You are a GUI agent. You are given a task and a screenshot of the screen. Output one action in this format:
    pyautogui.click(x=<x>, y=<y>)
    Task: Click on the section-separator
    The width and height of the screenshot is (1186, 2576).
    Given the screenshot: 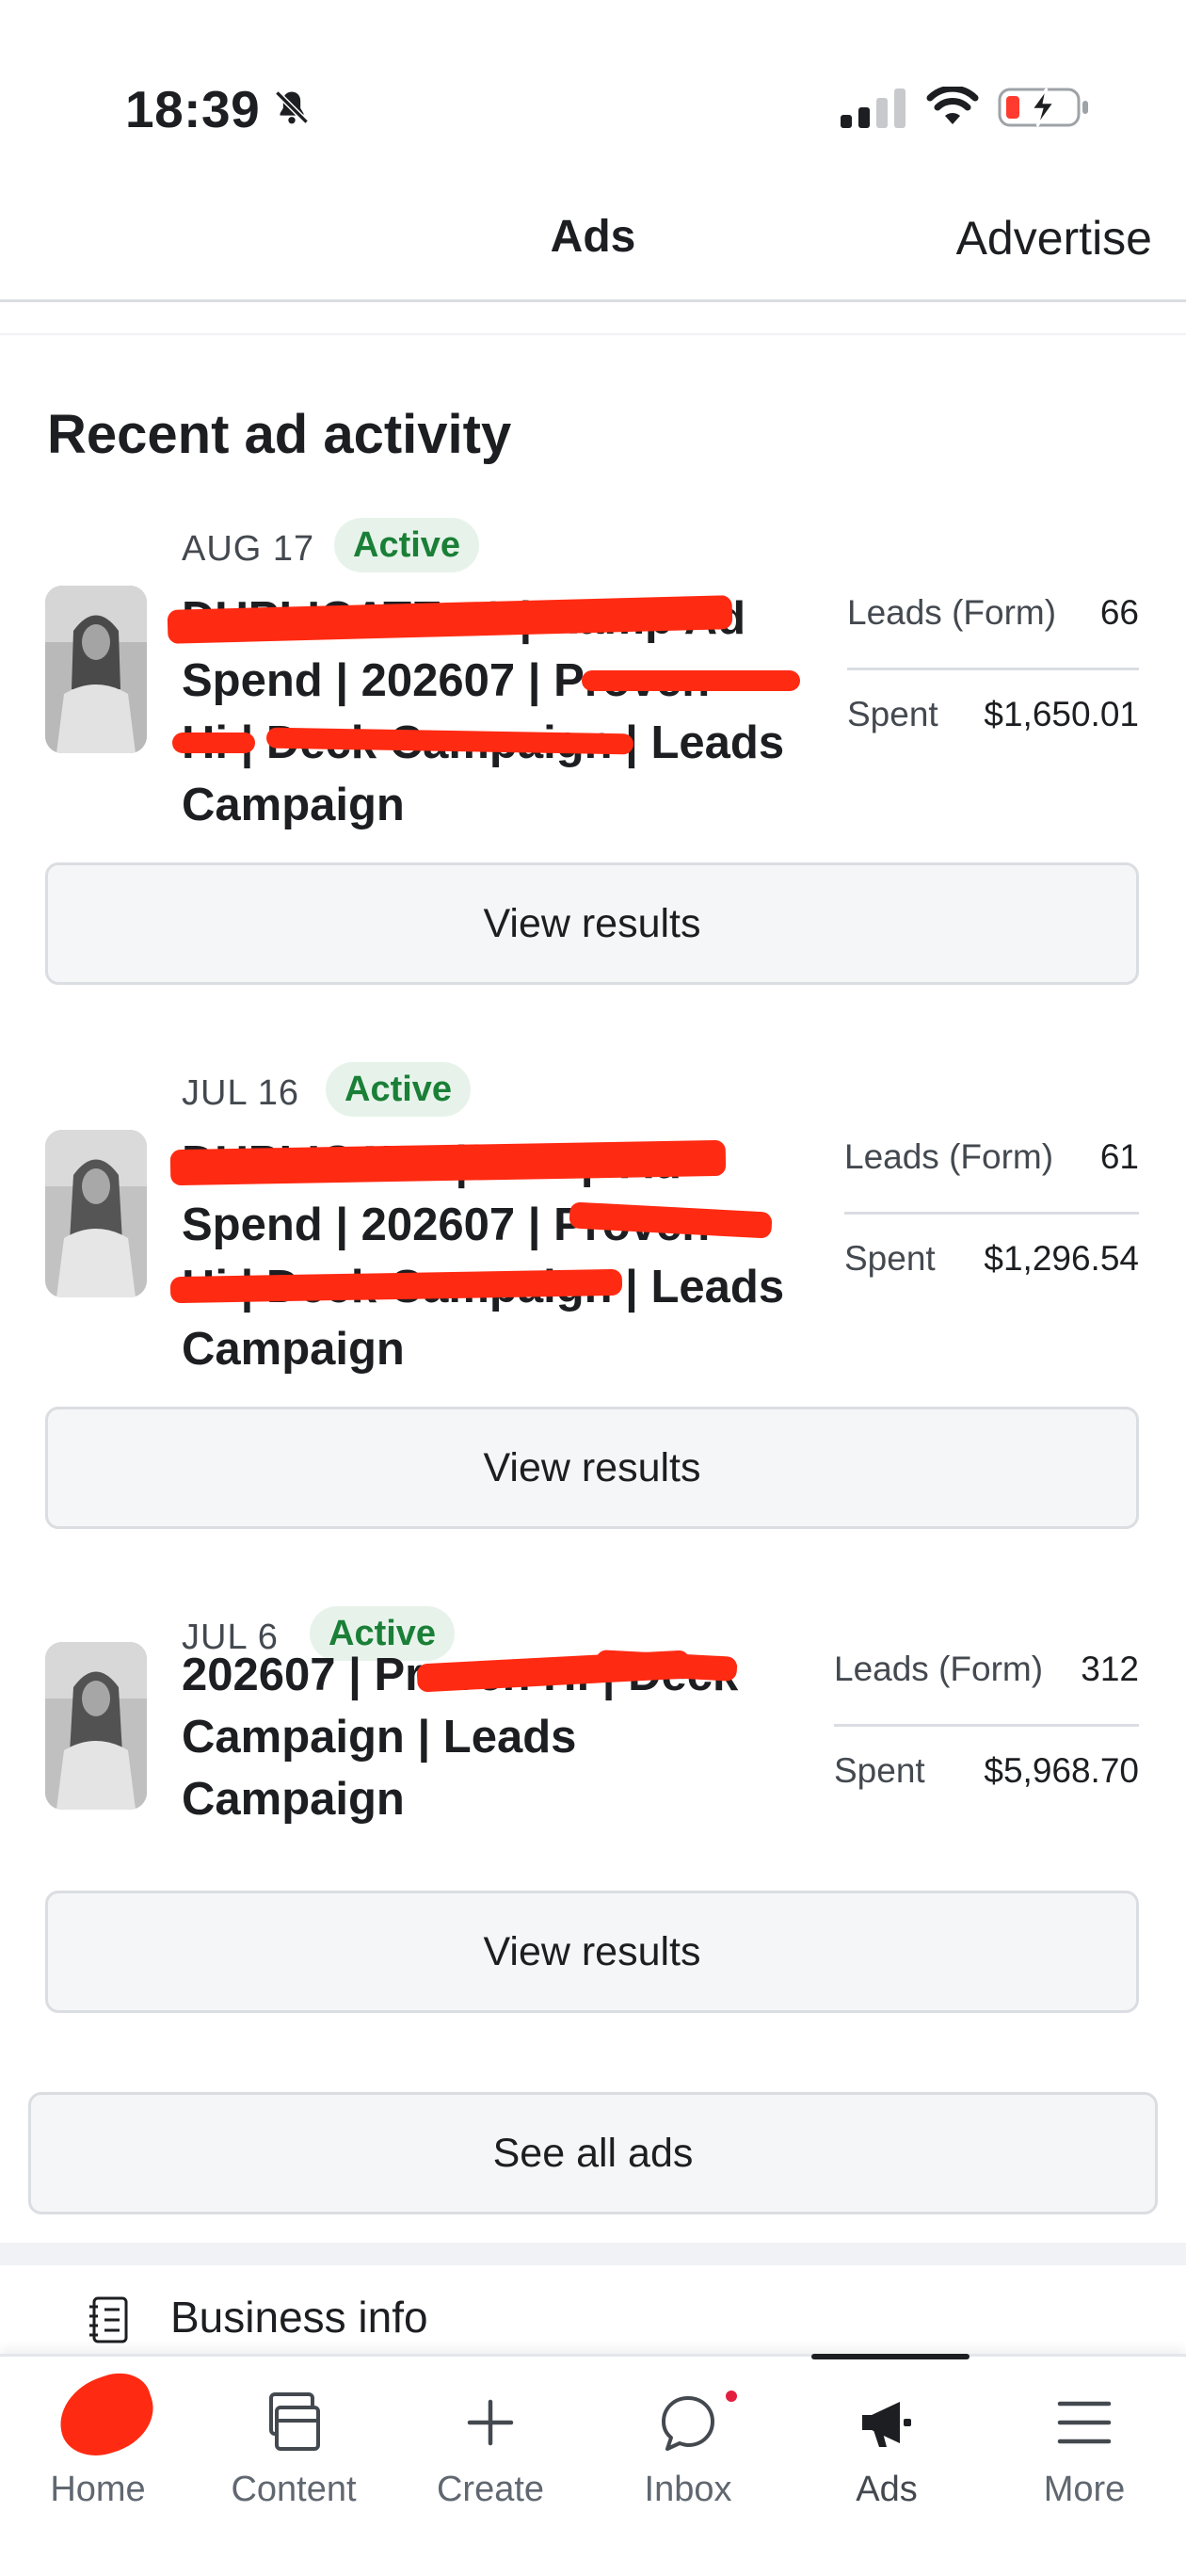 What is the action you would take?
    pyautogui.click(x=593, y=2254)
    